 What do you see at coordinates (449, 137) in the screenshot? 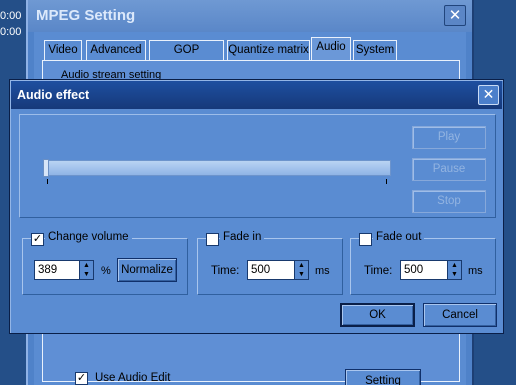
I see `play-button: Play` at bounding box center [449, 137].